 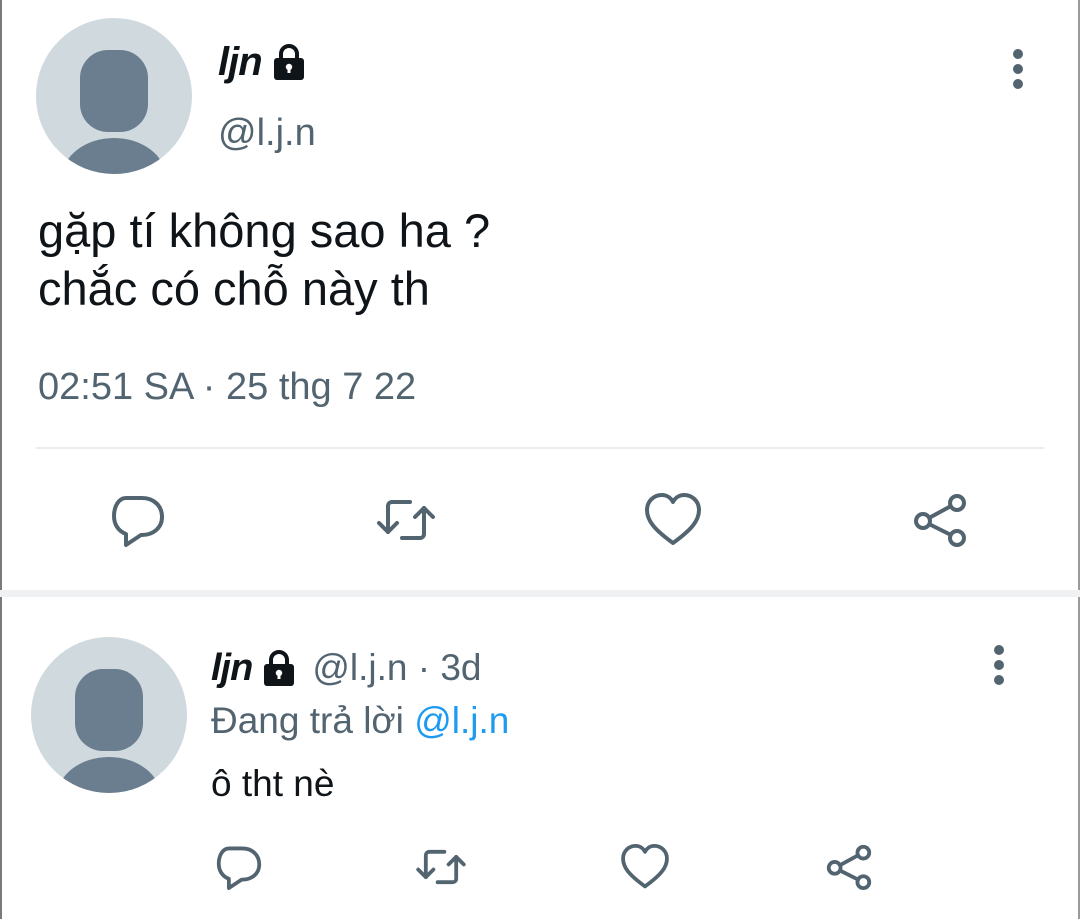 I want to click on window-edge-left, so click(x=1, y=459).